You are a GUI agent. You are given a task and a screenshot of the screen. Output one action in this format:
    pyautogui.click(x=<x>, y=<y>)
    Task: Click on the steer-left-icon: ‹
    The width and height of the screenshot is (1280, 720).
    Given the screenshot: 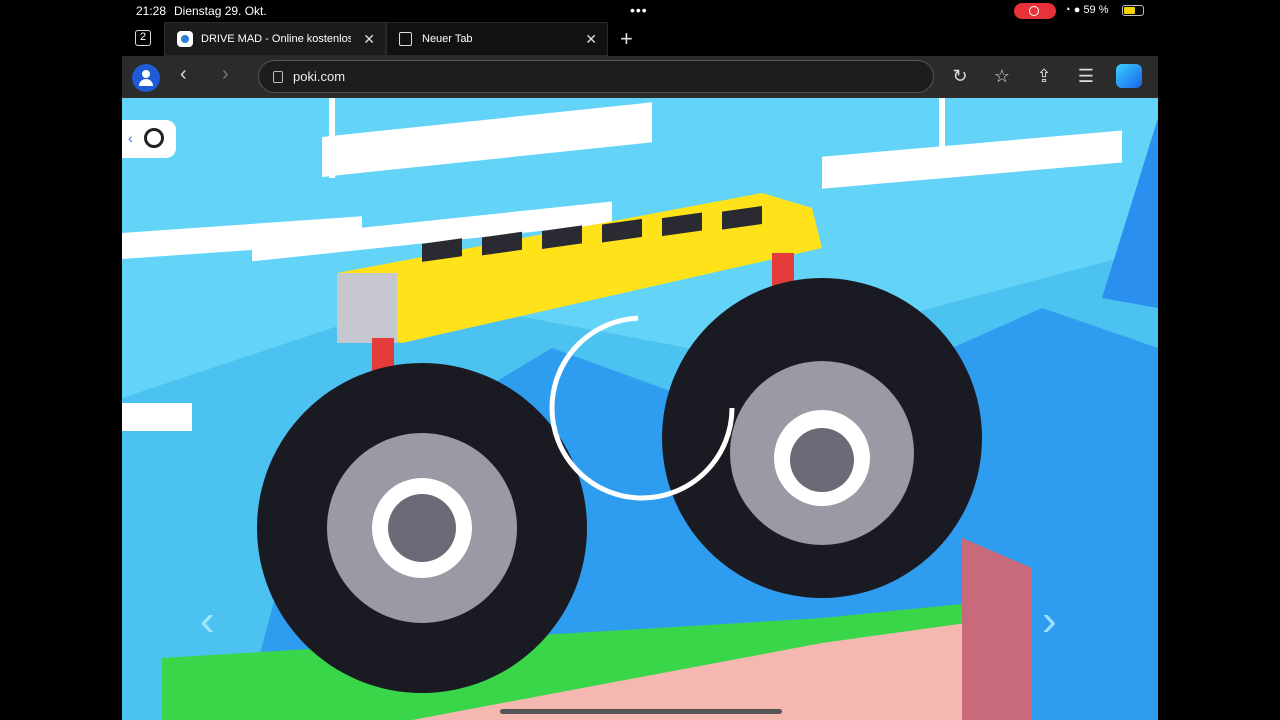 What is the action you would take?
    pyautogui.click(x=207, y=621)
    